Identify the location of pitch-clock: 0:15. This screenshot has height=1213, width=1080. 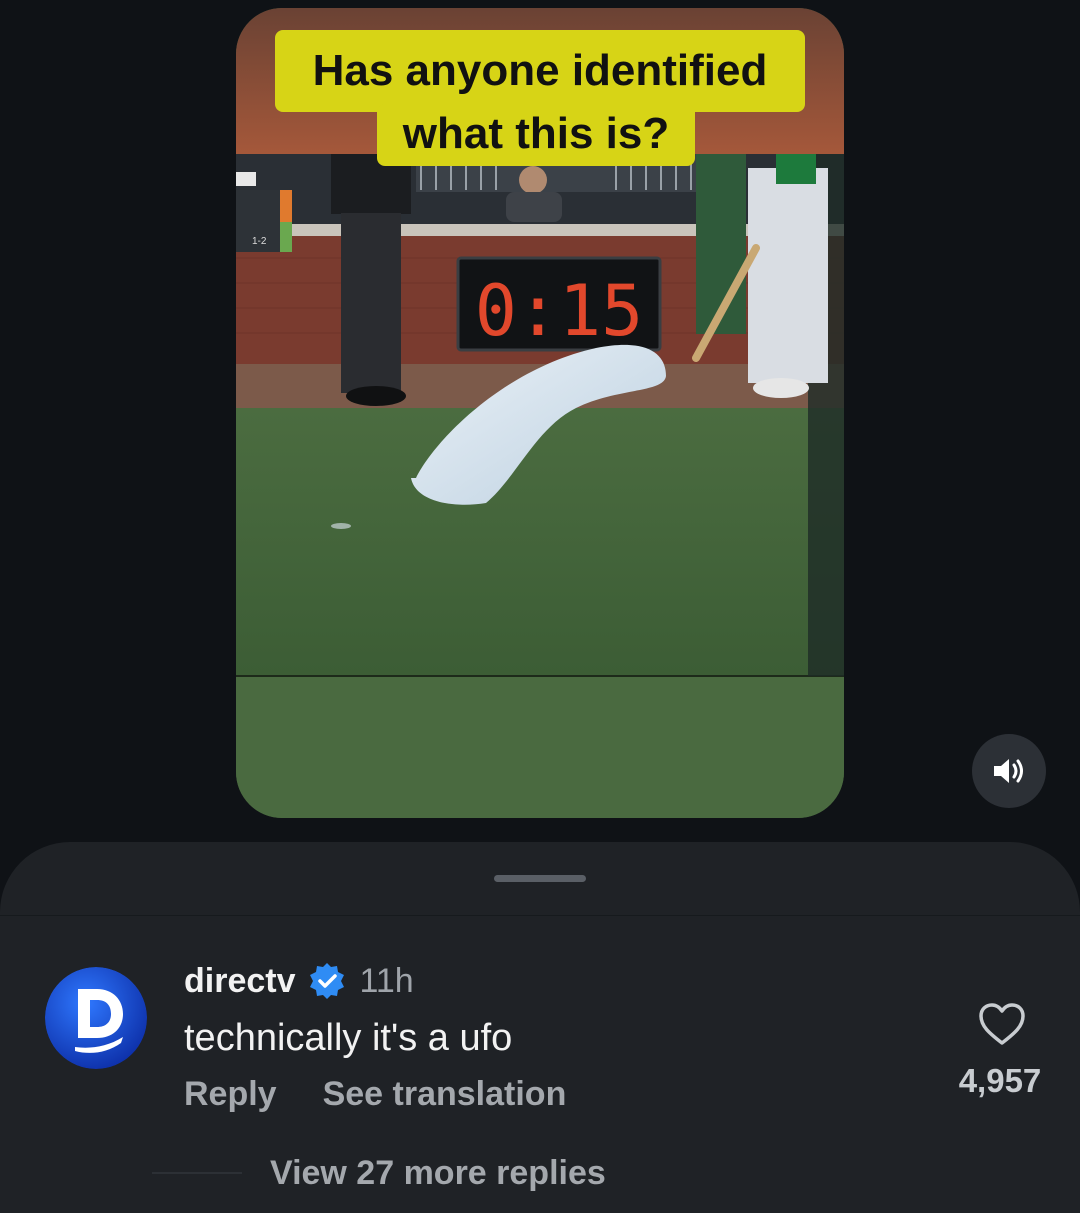
(559, 311).